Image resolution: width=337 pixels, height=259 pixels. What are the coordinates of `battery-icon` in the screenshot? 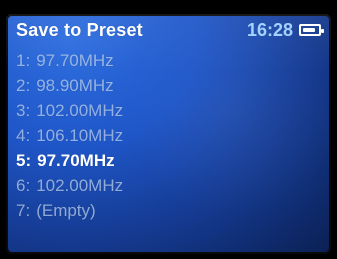 It's located at (311, 30).